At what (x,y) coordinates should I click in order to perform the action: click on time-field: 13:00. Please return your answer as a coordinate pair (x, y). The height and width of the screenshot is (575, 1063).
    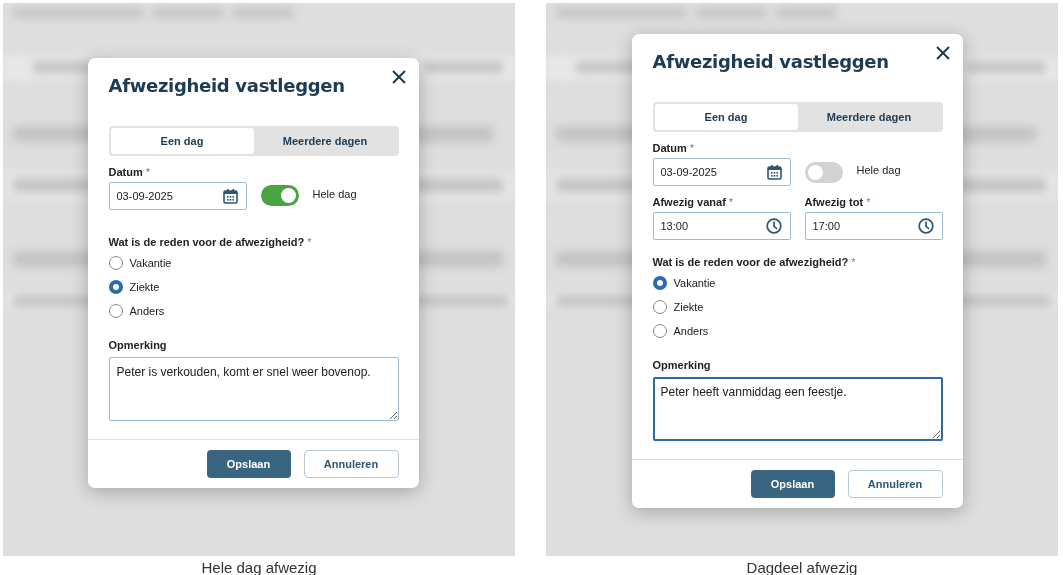
    Looking at the image, I should click on (721, 226).